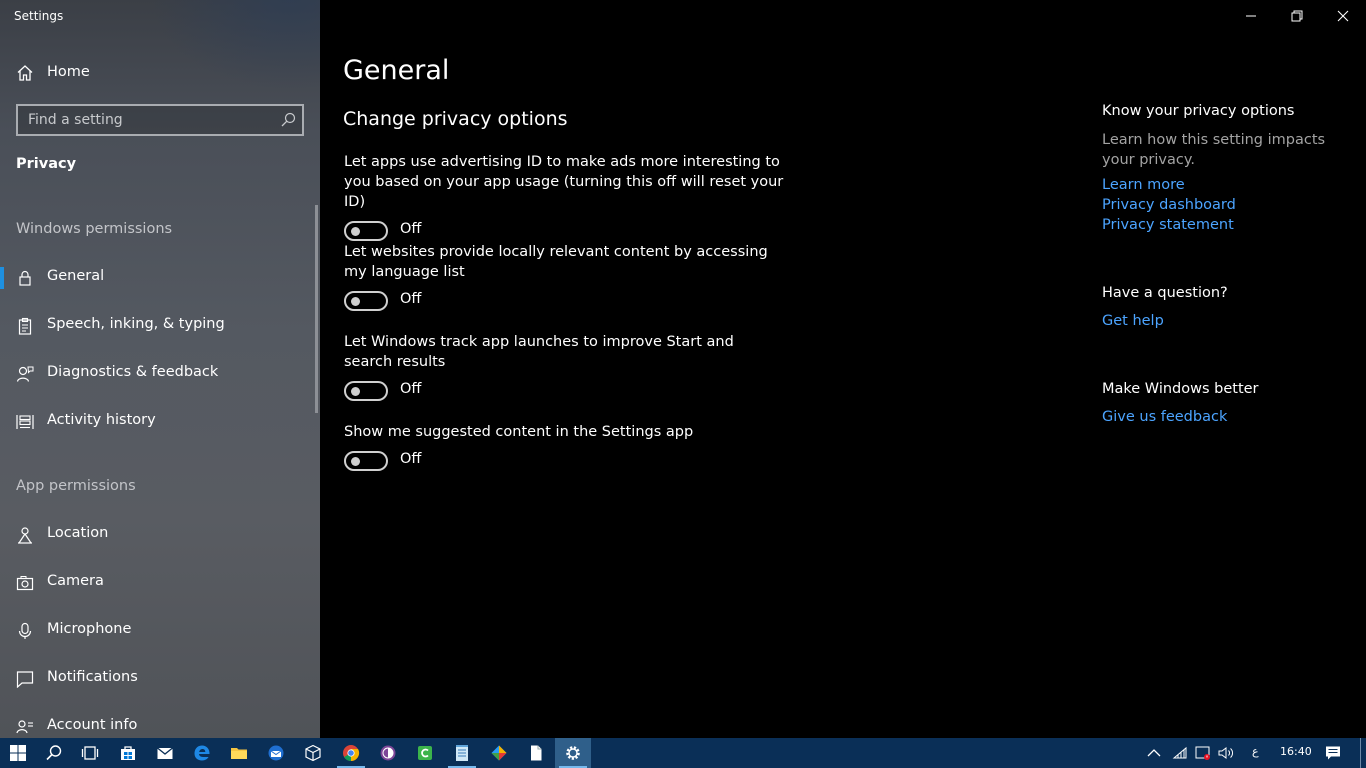 This screenshot has height=768, width=1366. I want to click on wifi-icon, so click(1179, 752).